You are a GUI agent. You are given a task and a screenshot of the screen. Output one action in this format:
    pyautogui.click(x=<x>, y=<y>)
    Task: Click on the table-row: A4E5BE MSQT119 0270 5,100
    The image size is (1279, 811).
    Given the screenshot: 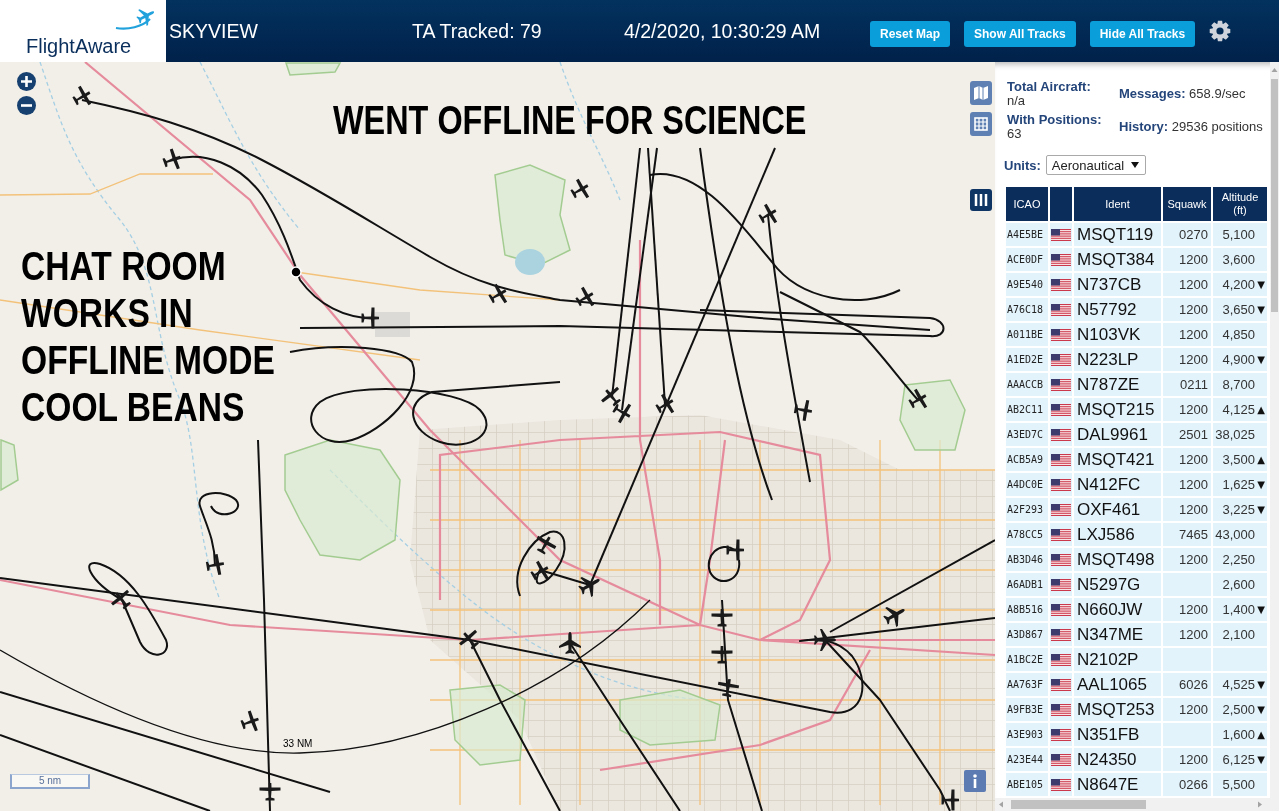 What is the action you would take?
    pyautogui.click(x=1136, y=234)
    